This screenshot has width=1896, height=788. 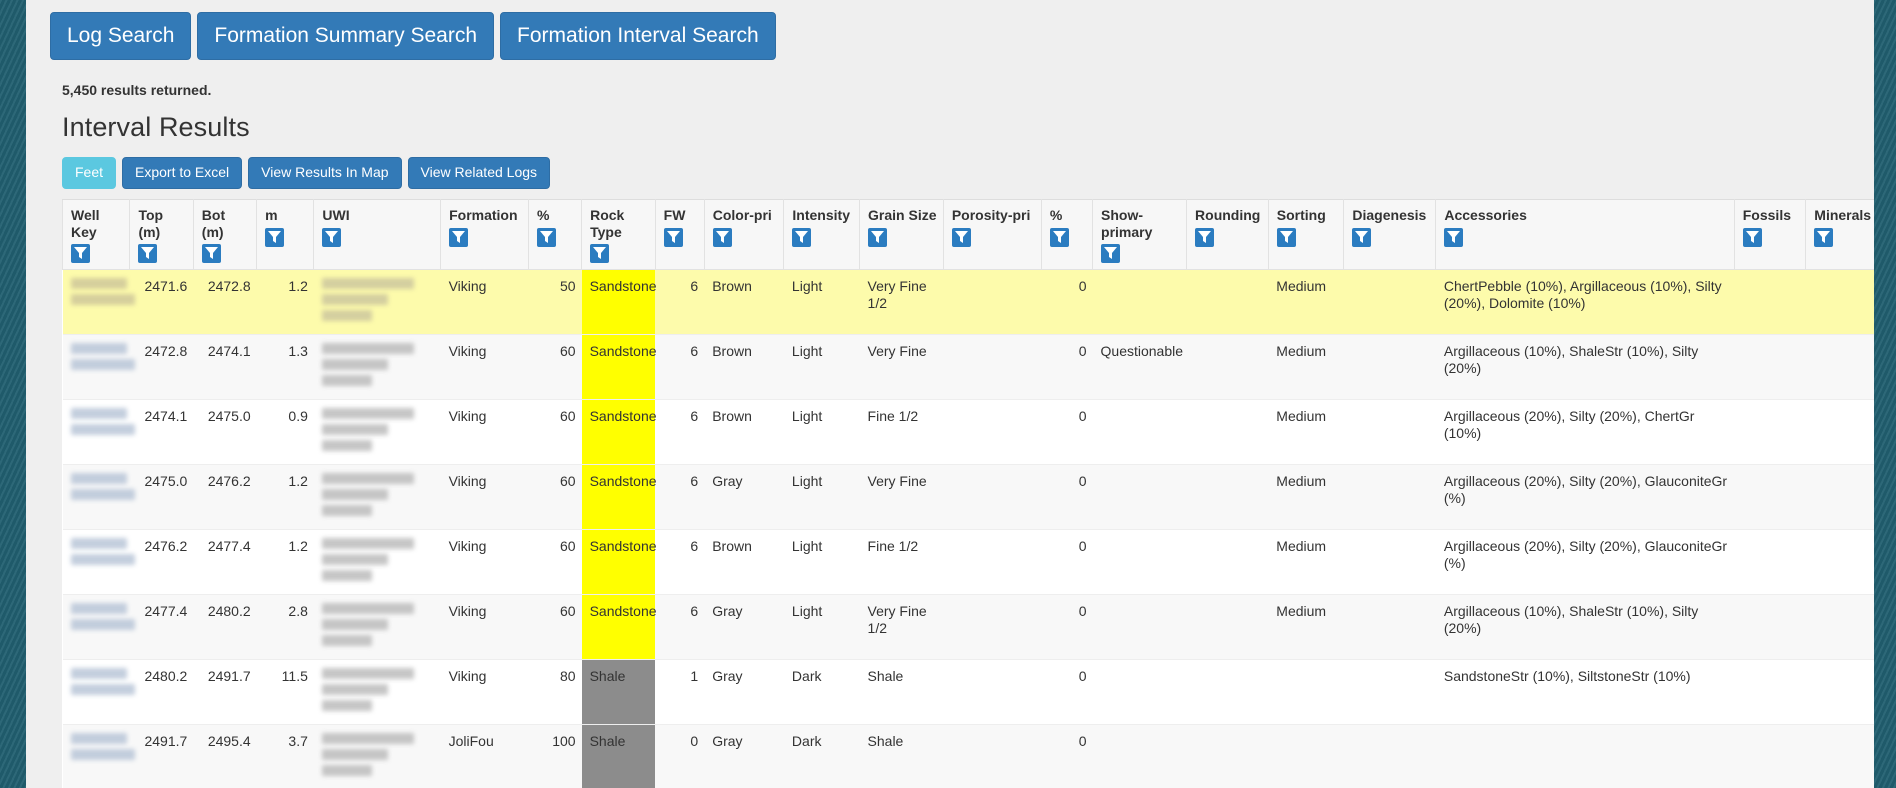 What do you see at coordinates (1389, 432) in the screenshot?
I see `cell-diagenesis` at bounding box center [1389, 432].